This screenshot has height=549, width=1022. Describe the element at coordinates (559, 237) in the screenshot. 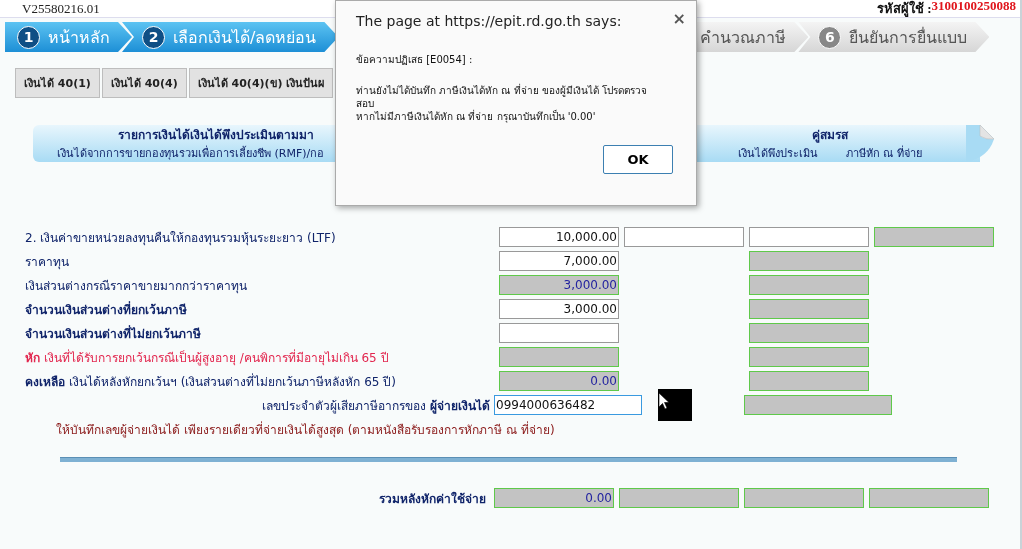

I see `amount-field: 10,000.00` at that location.